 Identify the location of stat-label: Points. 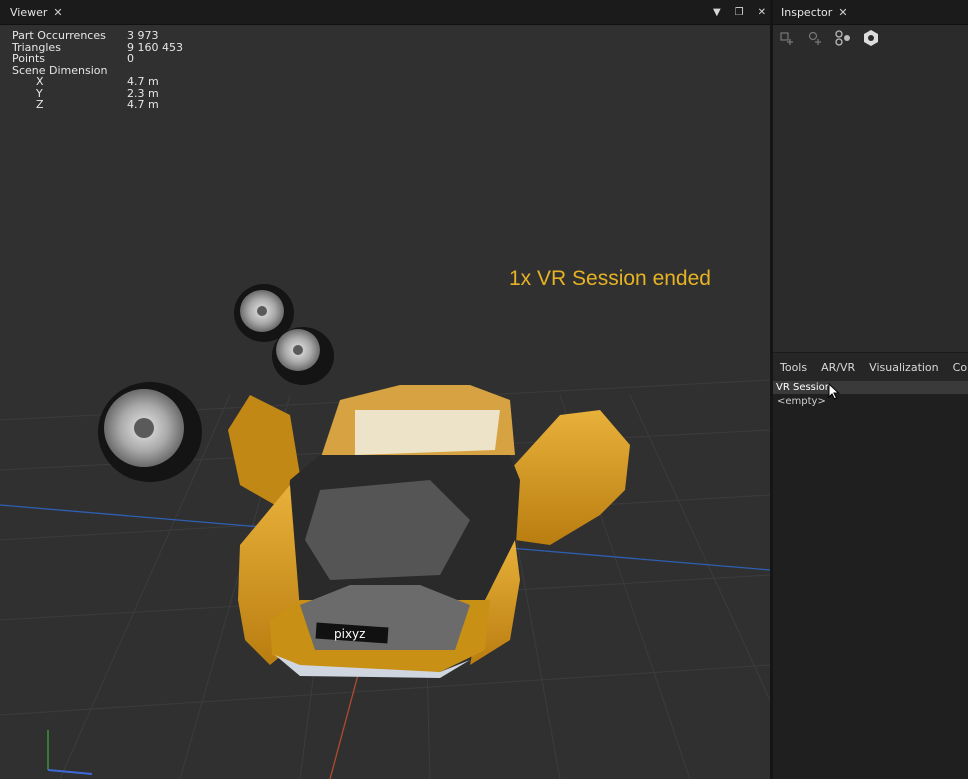
(29, 58).